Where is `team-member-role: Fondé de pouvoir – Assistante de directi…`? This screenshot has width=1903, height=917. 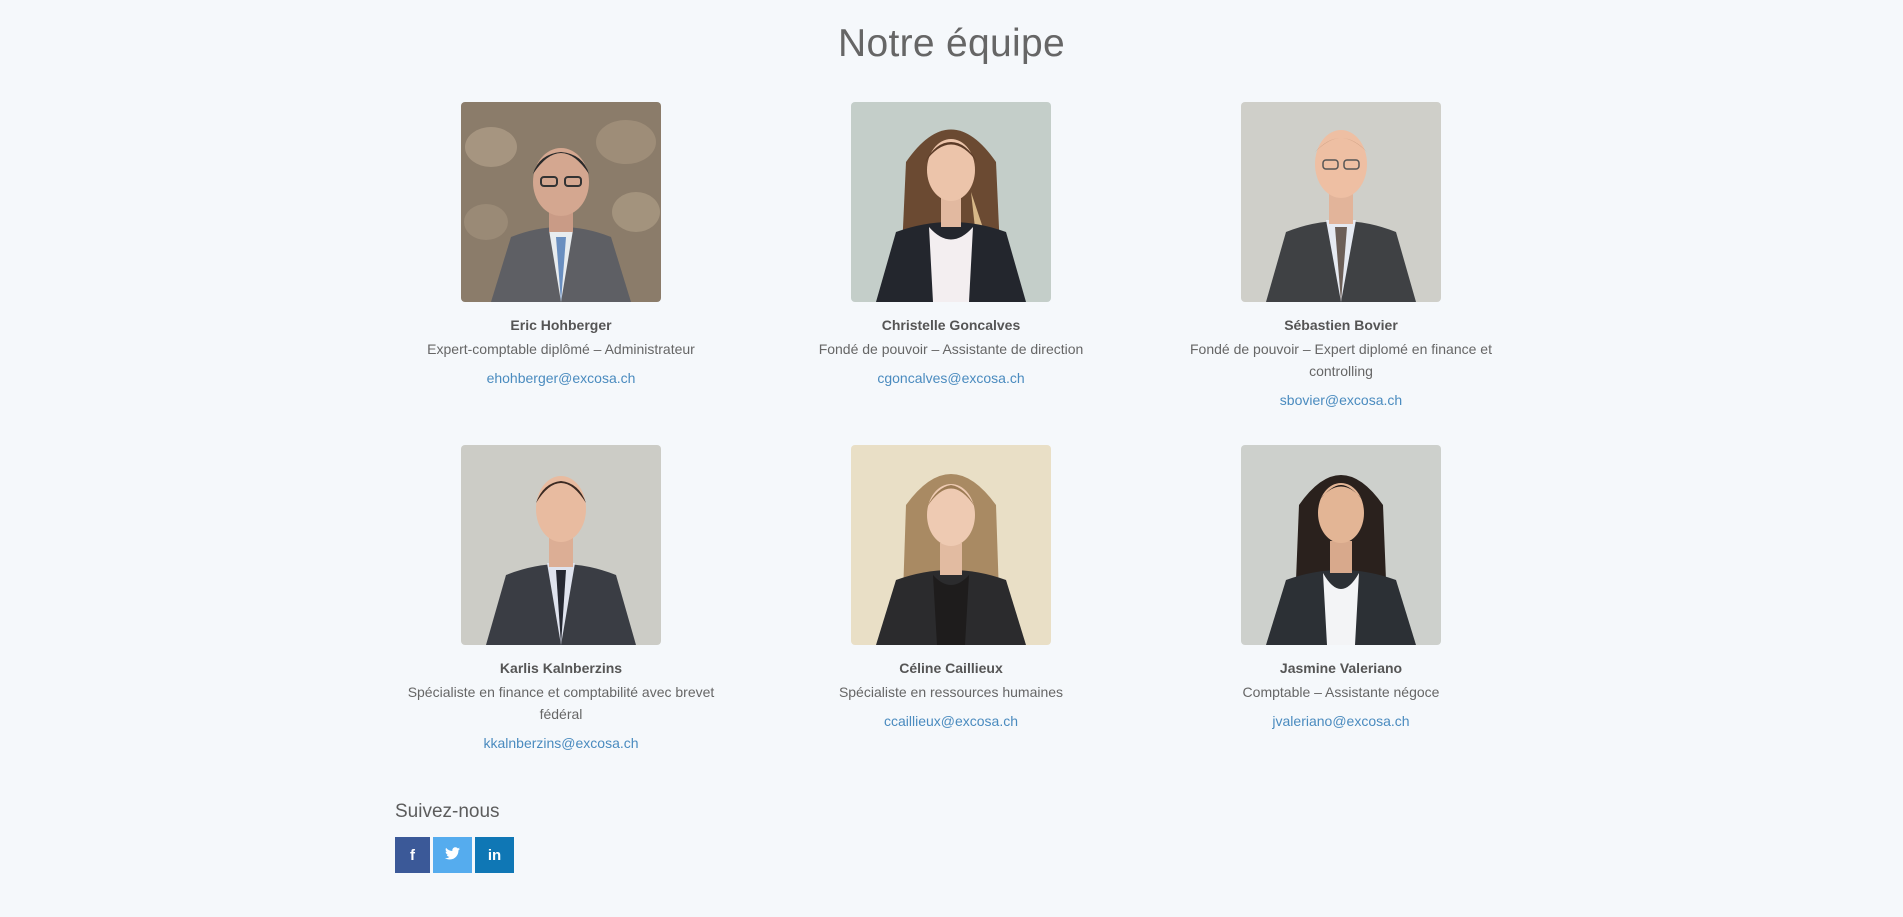 team-member-role: Fondé de pouvoir – Assistante de directi… is located at coordinates (951, 349).